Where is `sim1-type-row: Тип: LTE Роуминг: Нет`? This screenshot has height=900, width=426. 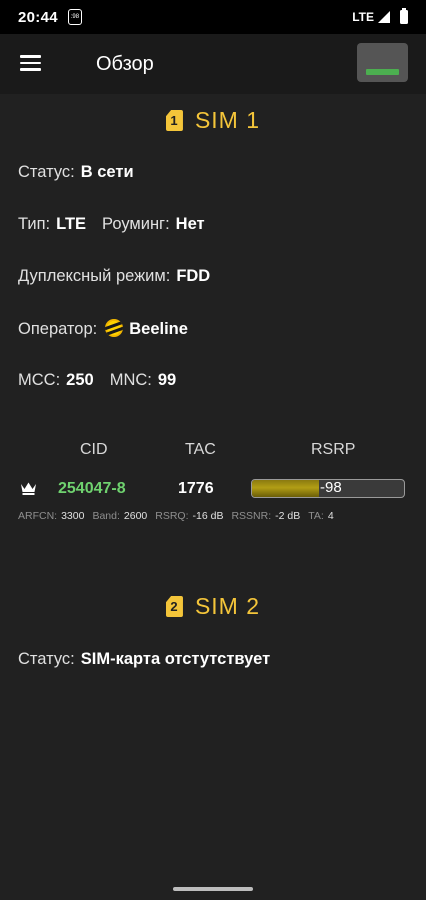
sim1-type-row: Тип: LTE Роуминг: Нет is located at coordinates (111, 224).